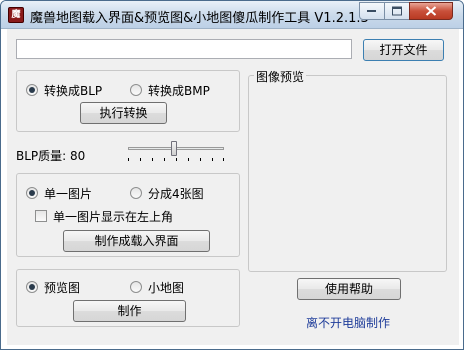 This screenshot has width=464, height=350. What do you see at coordinates (32, 90) in the screenshot?
I see `radio-to-blp` at bounding box center [32, 90].